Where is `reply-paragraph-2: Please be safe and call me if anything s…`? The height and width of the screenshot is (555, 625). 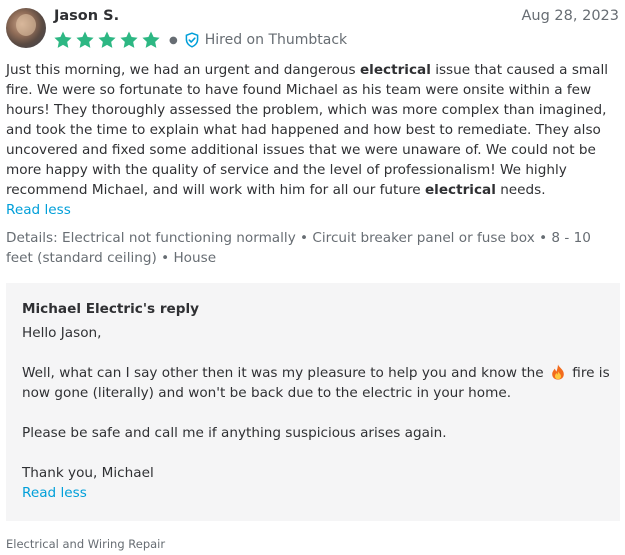 reply-paragraph-2: Please be safe and call me if anything s… is located at coordinates (234, 433).